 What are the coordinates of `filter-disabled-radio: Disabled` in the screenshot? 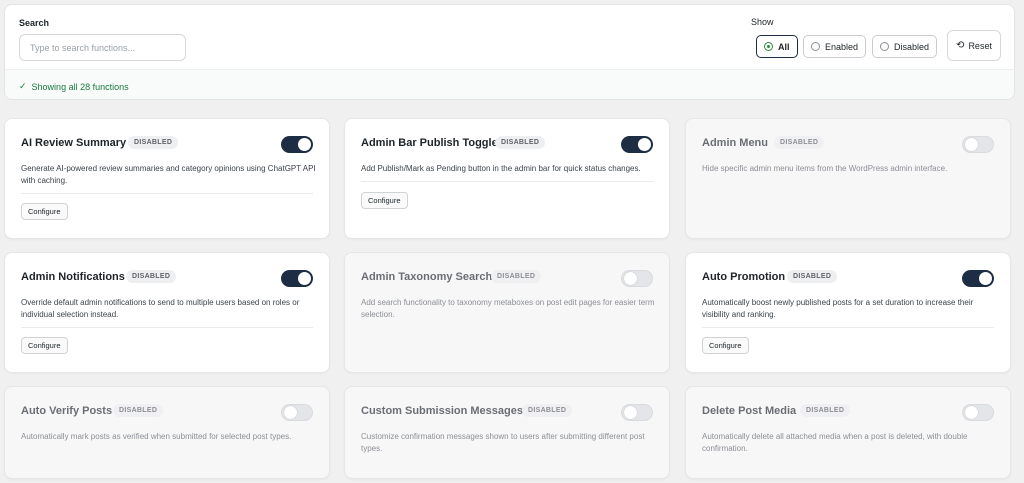 It's located at (905, 46).